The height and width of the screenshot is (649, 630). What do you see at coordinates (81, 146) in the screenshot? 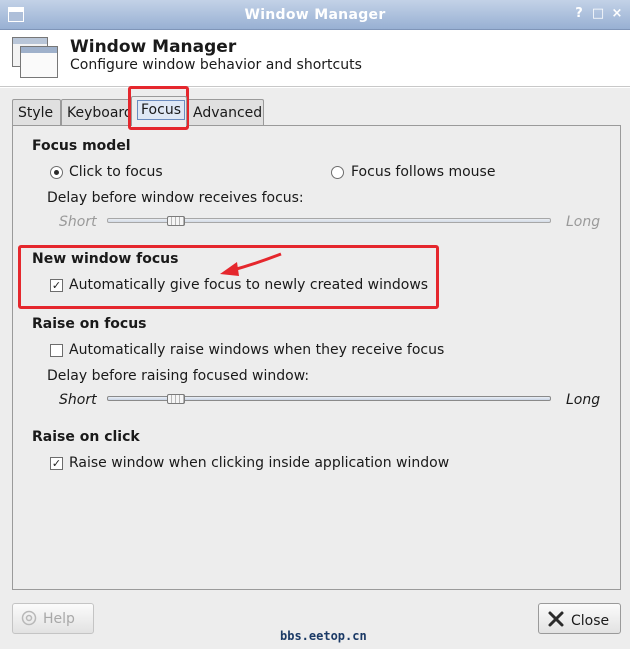
I see `focus-model-heading: Focus model` at bounding box center [81, 146].